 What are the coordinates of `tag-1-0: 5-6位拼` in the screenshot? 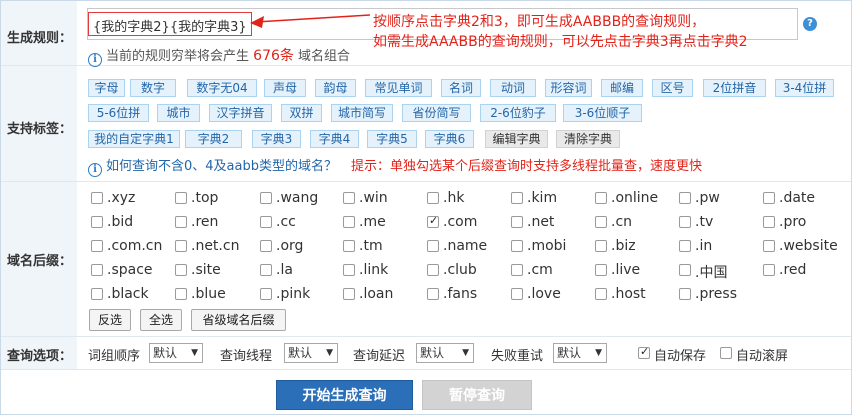 It's located at (118, 113).